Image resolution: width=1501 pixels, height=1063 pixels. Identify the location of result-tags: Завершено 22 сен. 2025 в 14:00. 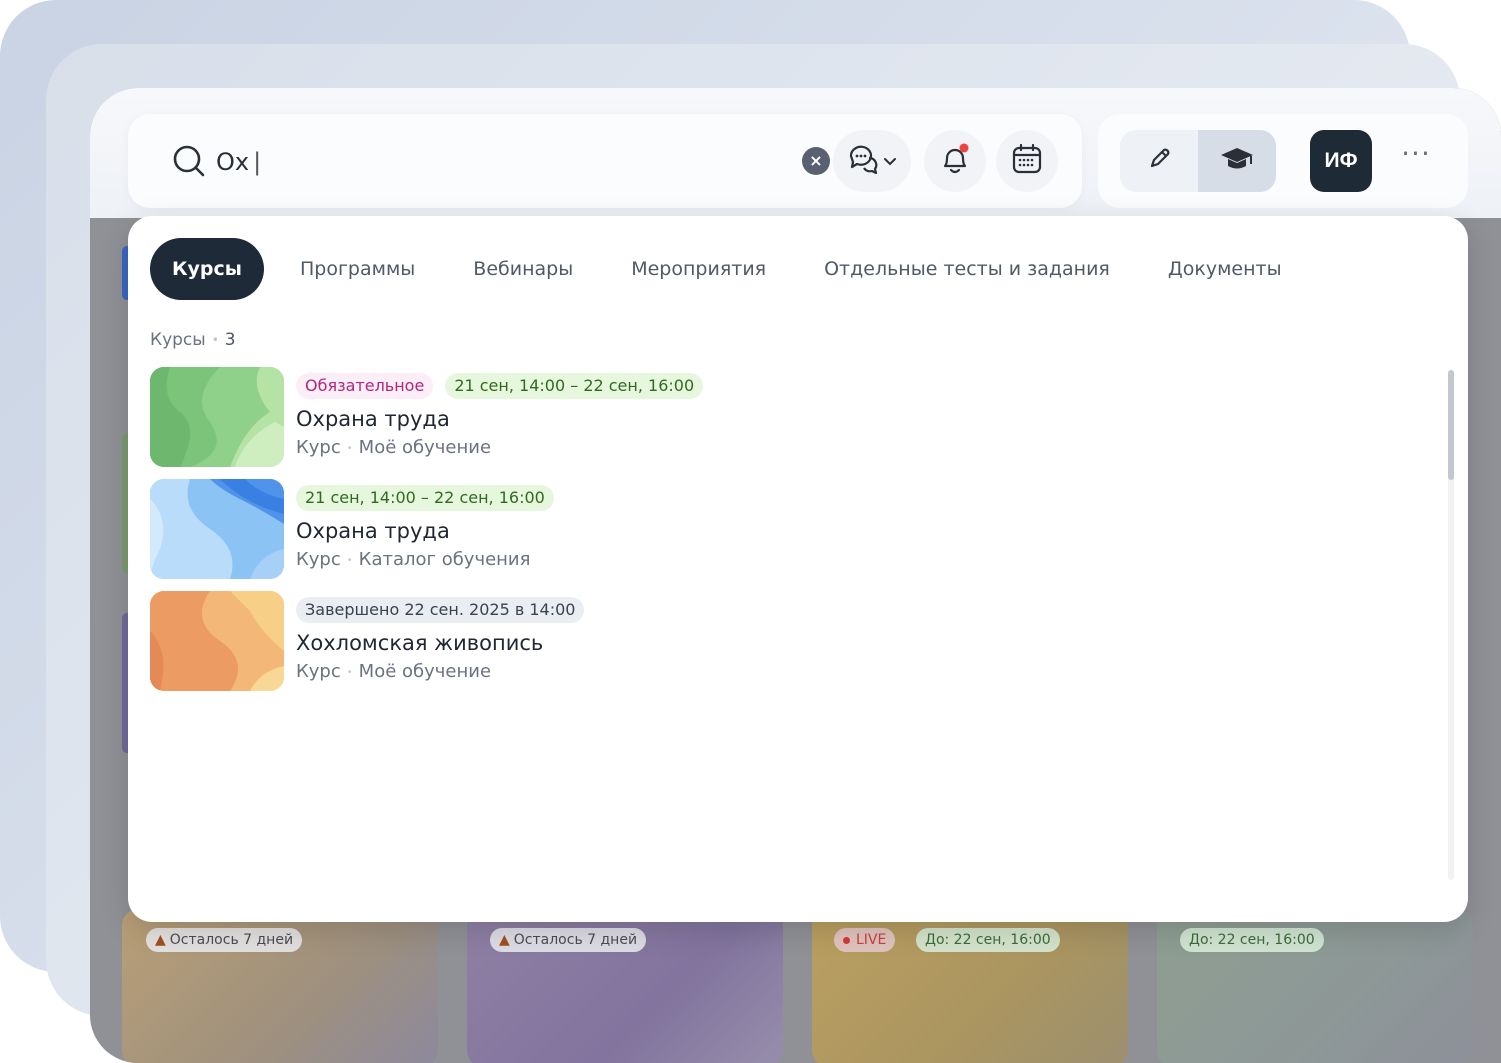
(446, 610).